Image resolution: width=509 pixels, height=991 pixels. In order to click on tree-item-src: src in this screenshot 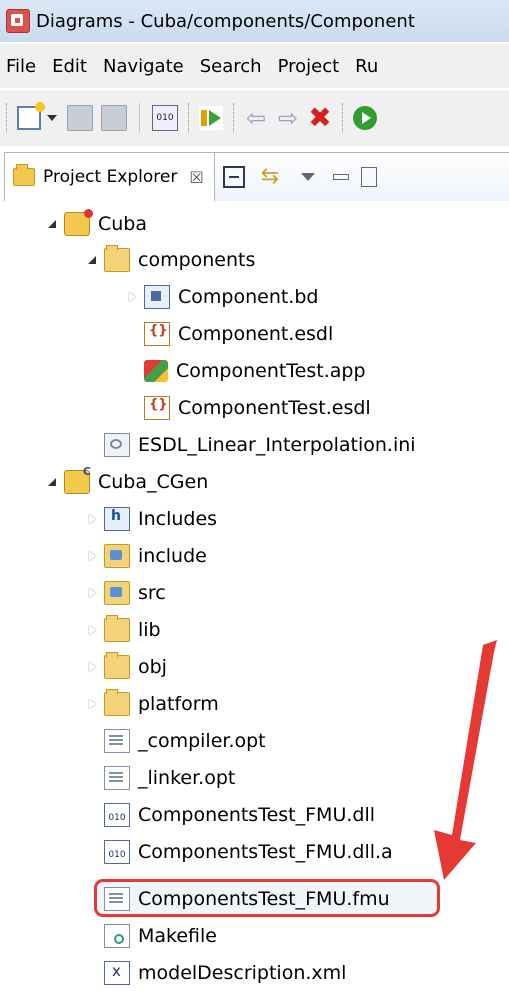, I will do `click(125, 593)`.